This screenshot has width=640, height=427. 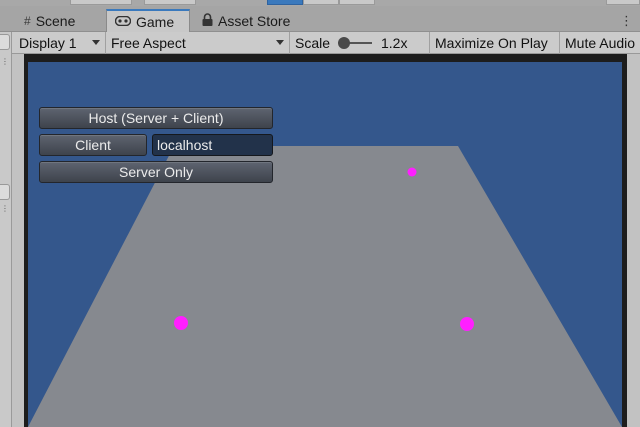 I want to click on server-only-button: Server Only, so click(x=156, y=172).